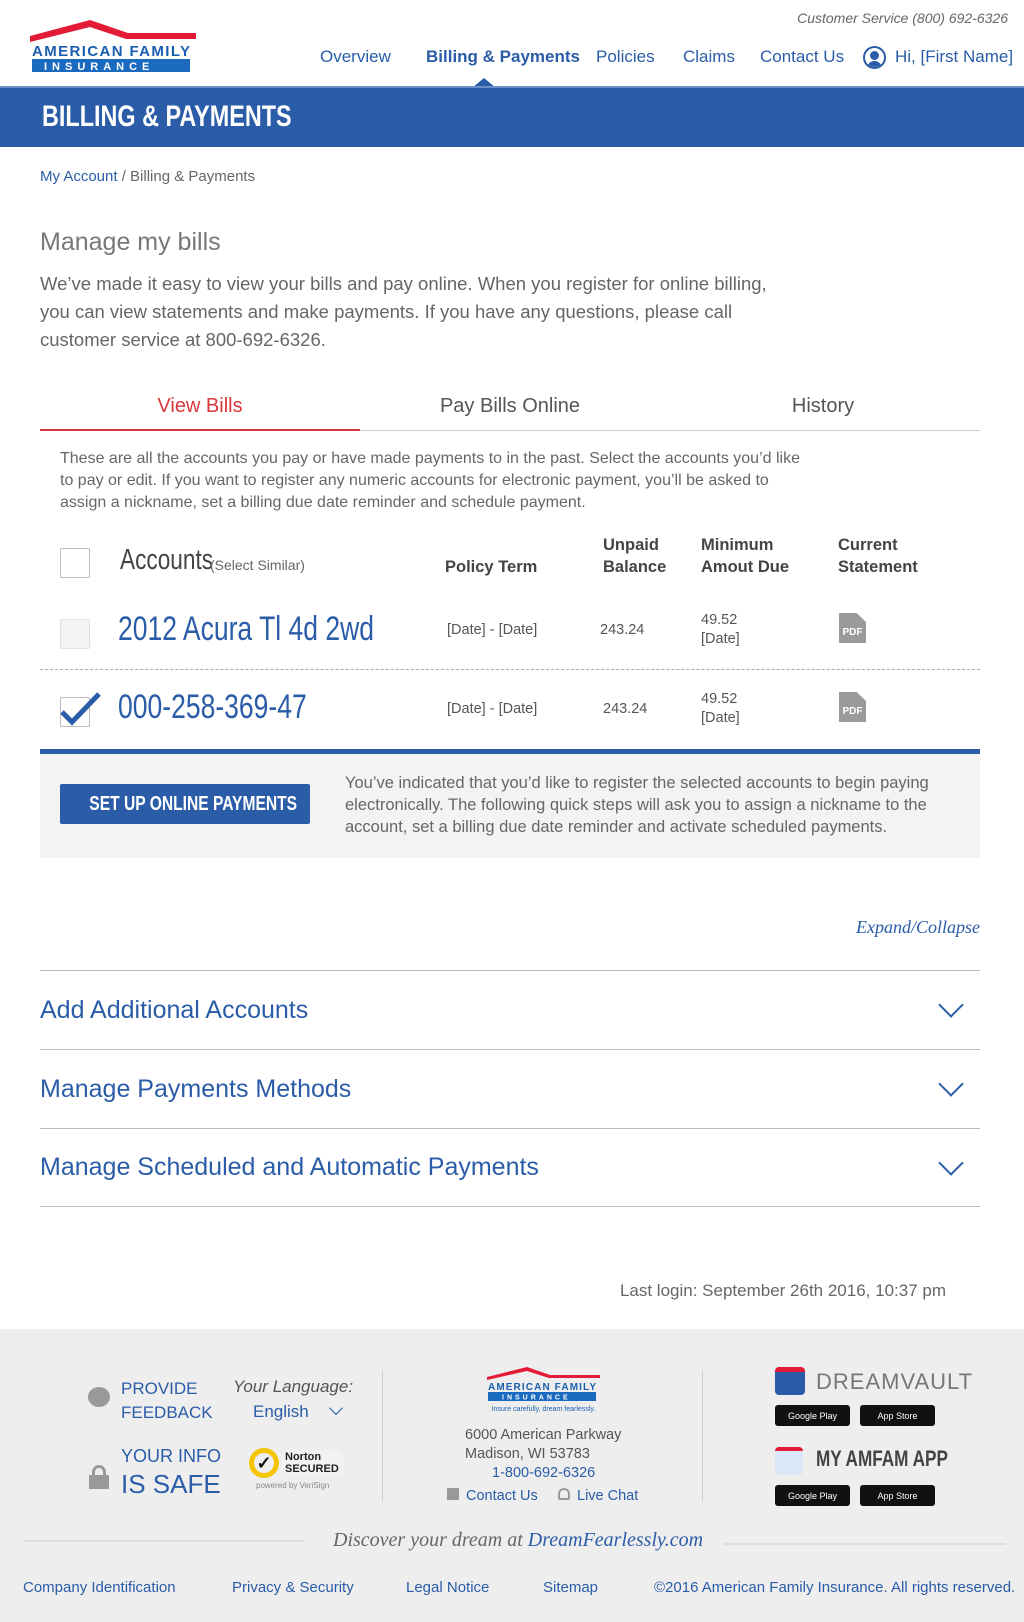 The width and height of the screenshot is (1024, 1622). What do you see at coordinates (130, 242) in the screenshot?
I see `page-title: Manage my bills` at bounding box center [130, 242].